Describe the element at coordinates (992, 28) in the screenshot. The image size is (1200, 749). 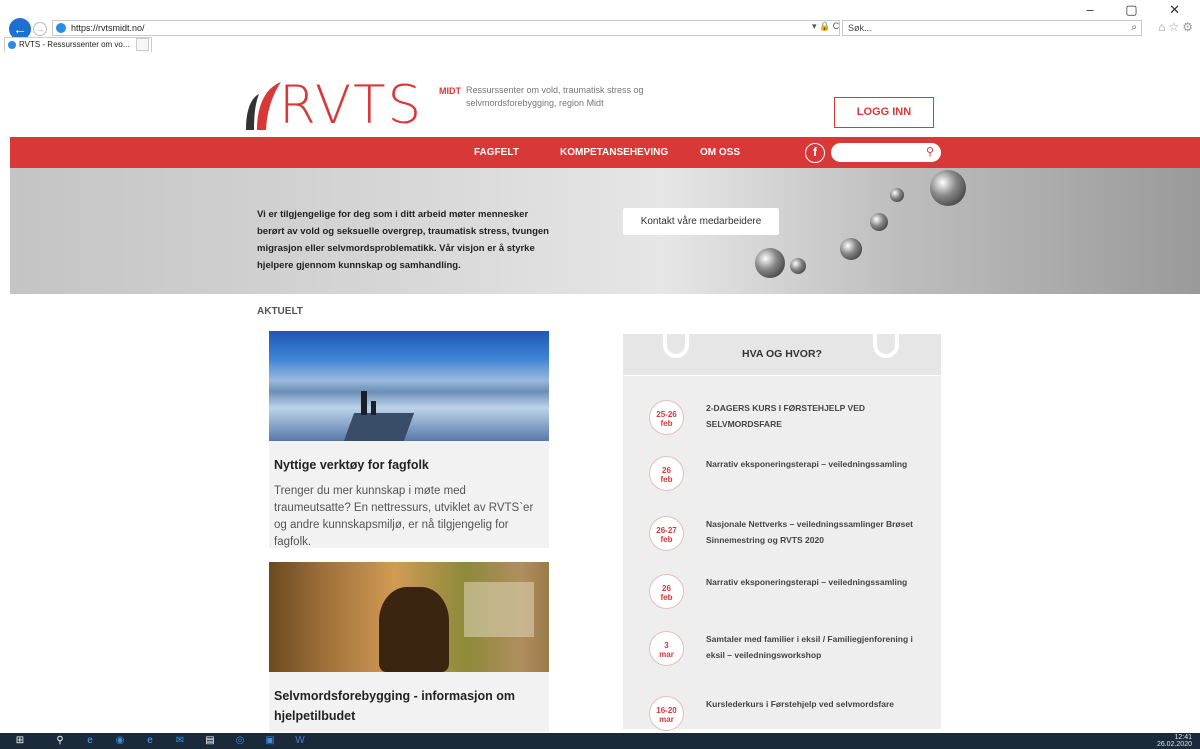
I see `browser-search-input: Søk... ⌕` at that location.